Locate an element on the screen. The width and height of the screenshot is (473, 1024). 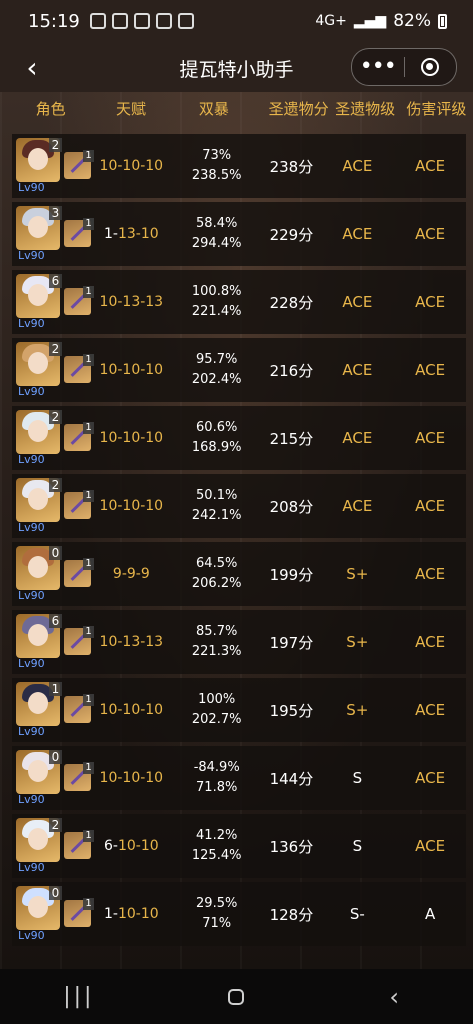
title-bar: ‹ 提瓦特小助手 ••• is located at coordinates (236, 67).